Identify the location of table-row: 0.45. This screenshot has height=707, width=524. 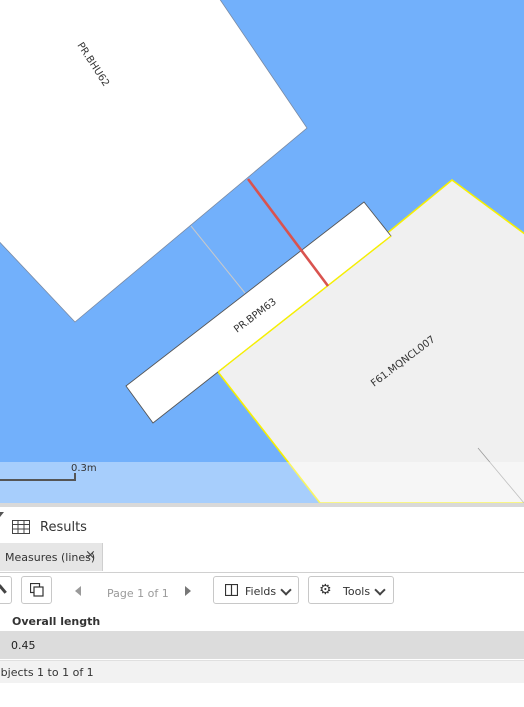
(262, 645).